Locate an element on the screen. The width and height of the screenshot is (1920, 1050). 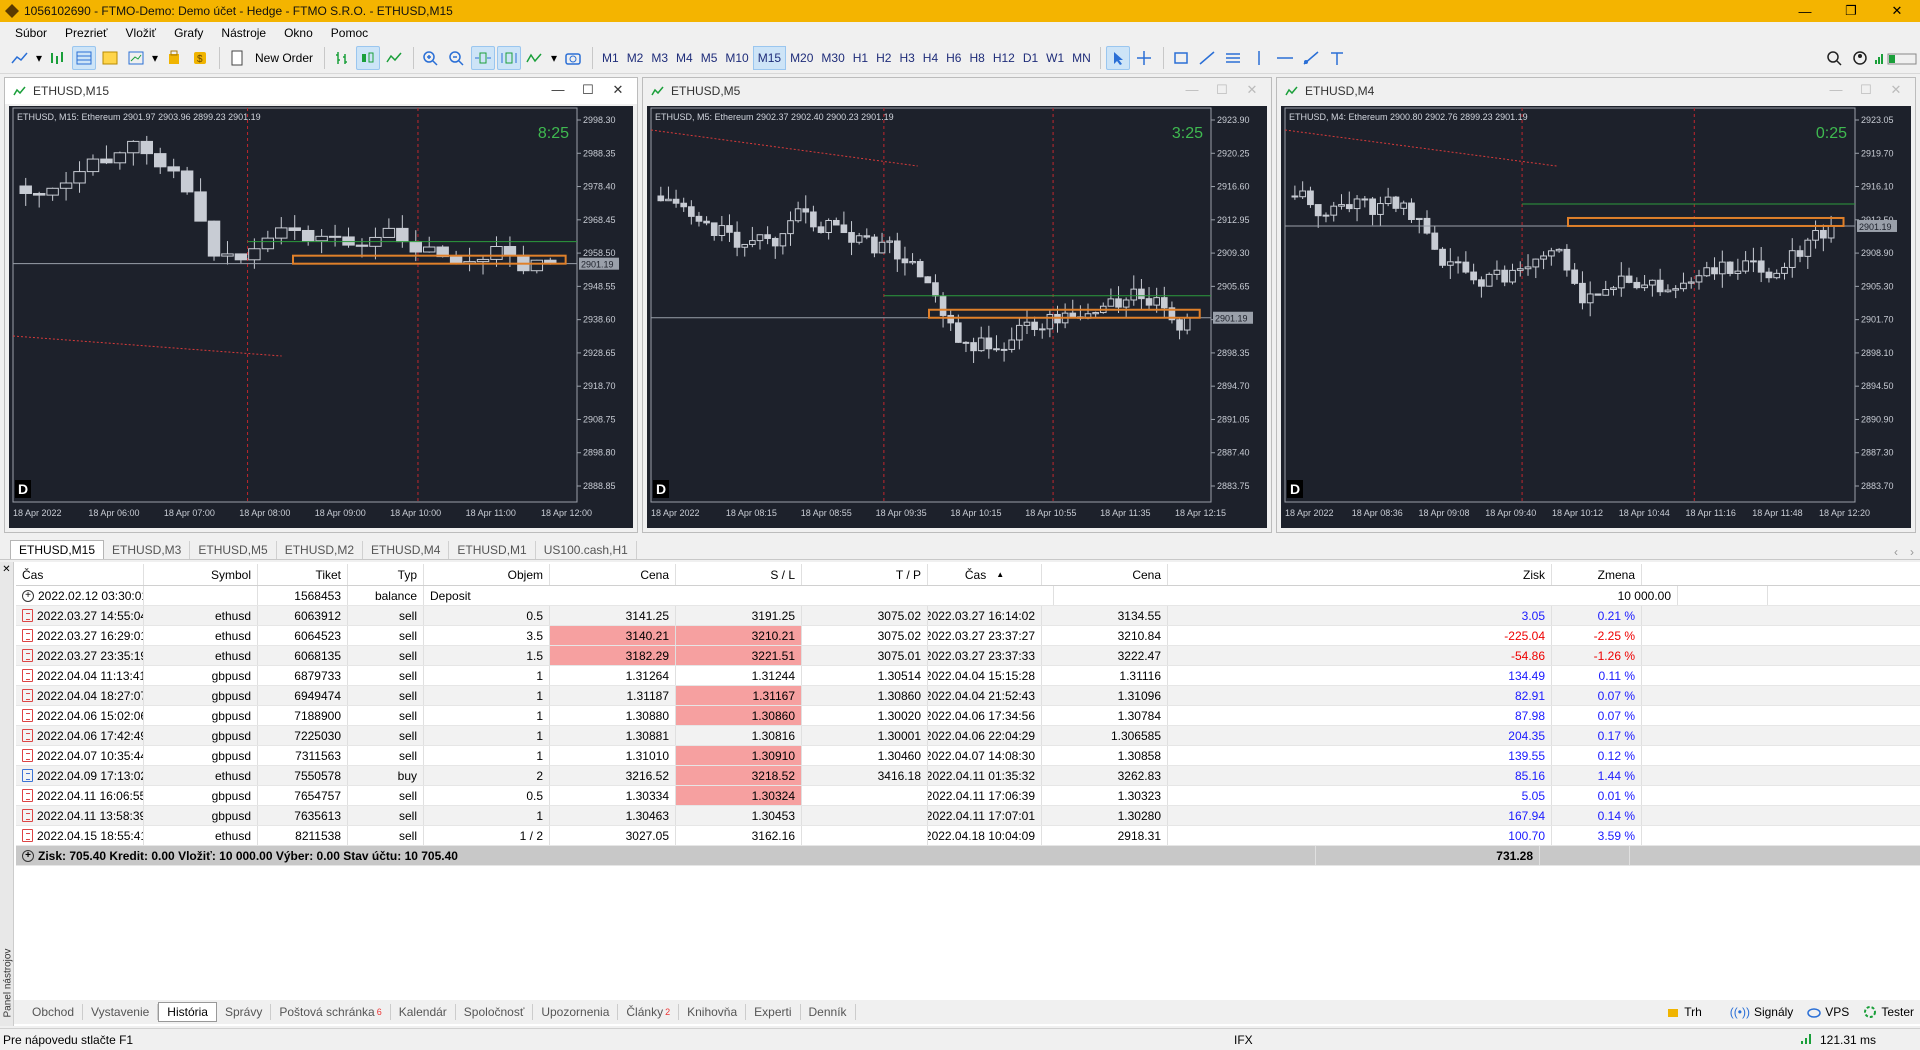
col-header-tp: T / P is located at coordinates (865, 574).